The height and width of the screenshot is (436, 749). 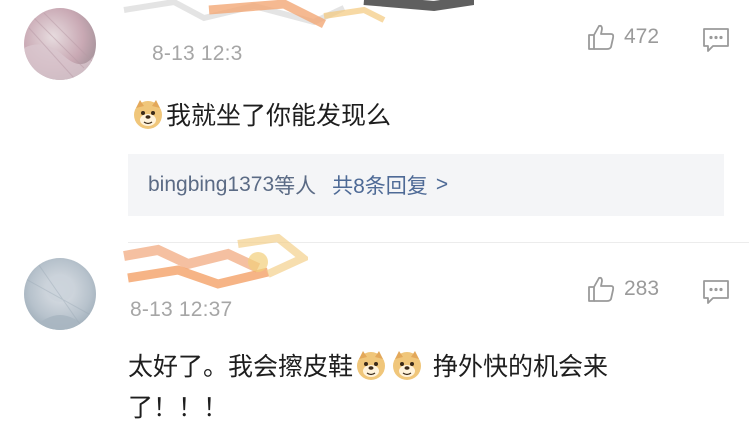 I want to click on comment-timestamp: 8-13 12:37, so click(x=181, y=309).